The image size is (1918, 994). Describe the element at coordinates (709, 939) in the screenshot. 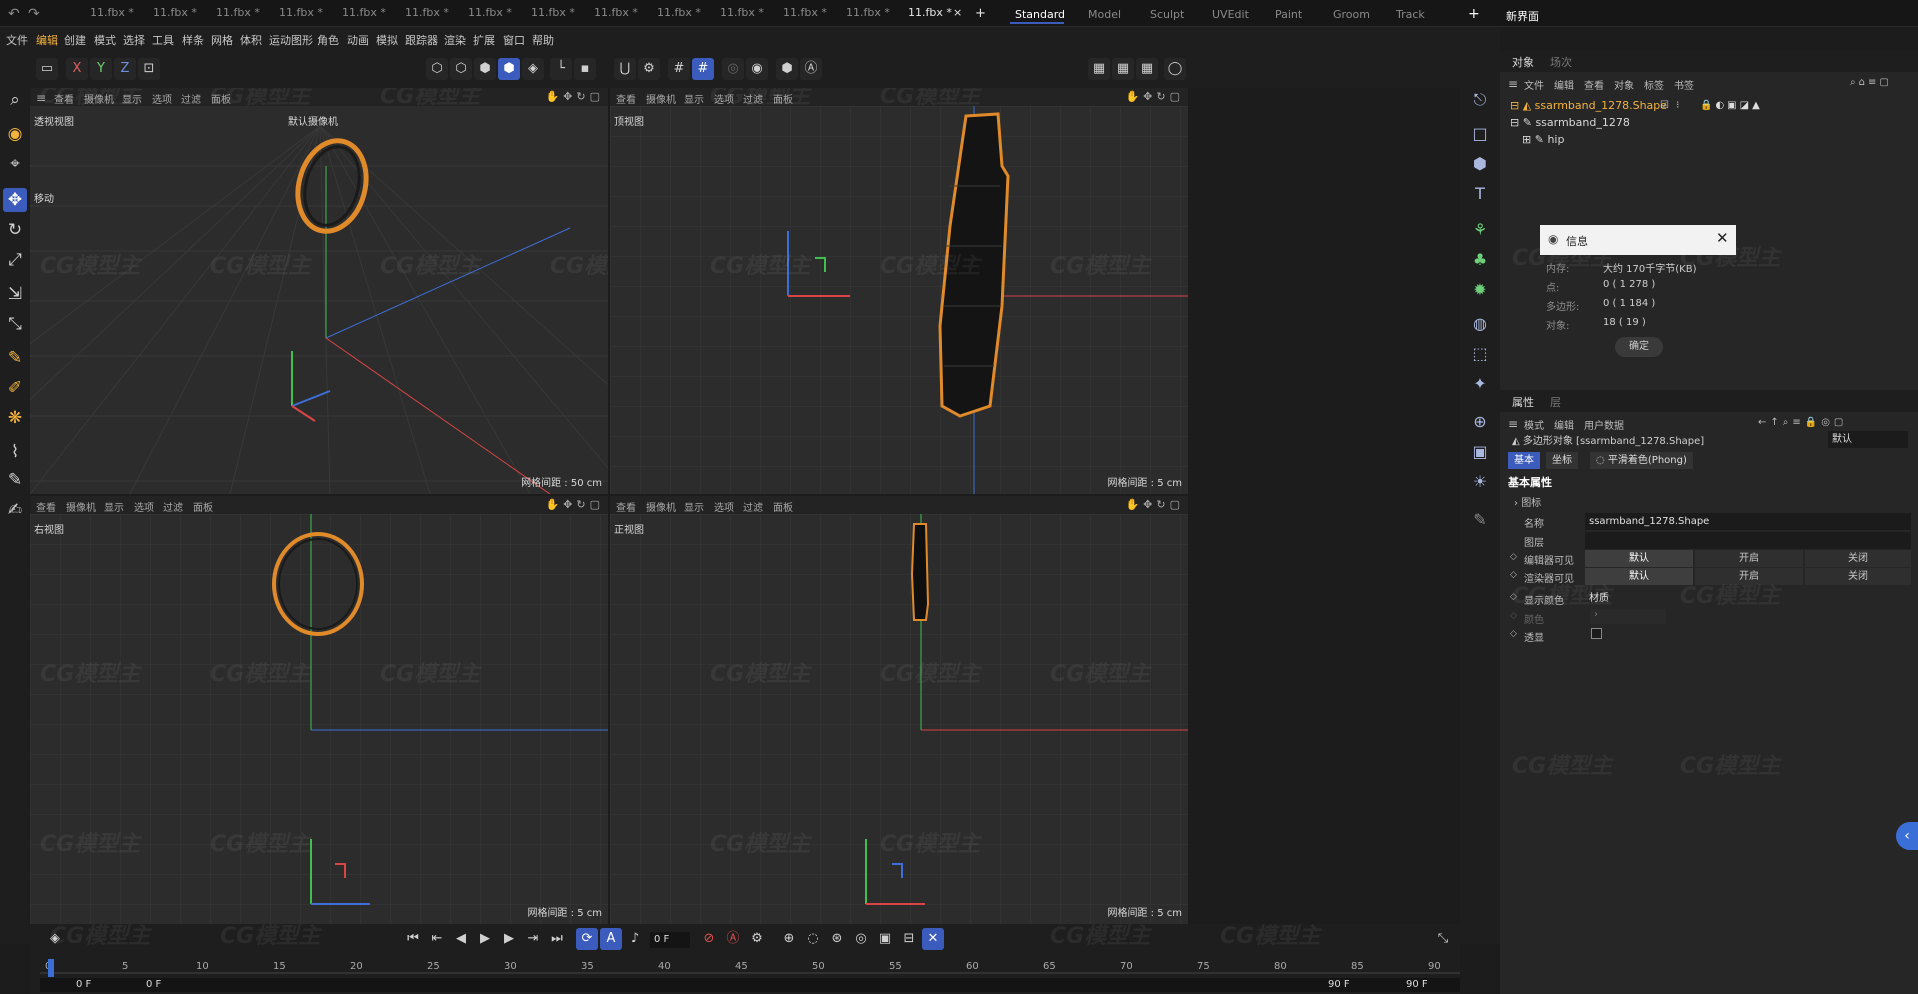

I see `record-icon: ⊘` at that location.